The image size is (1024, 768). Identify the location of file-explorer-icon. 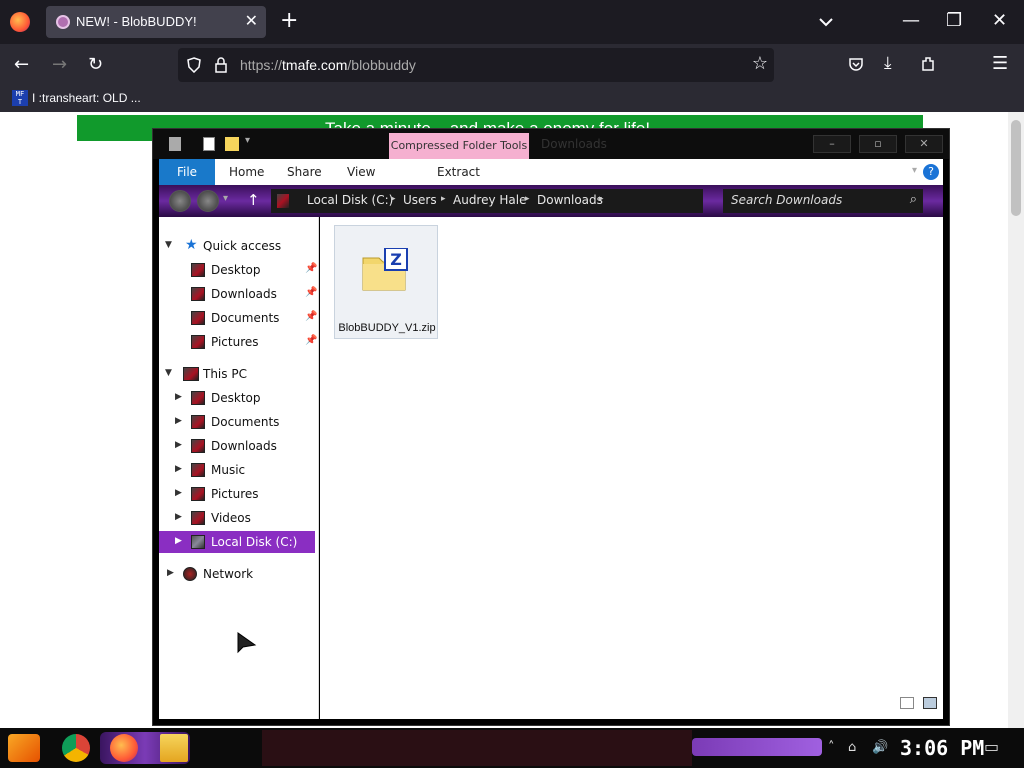
(174, 748).